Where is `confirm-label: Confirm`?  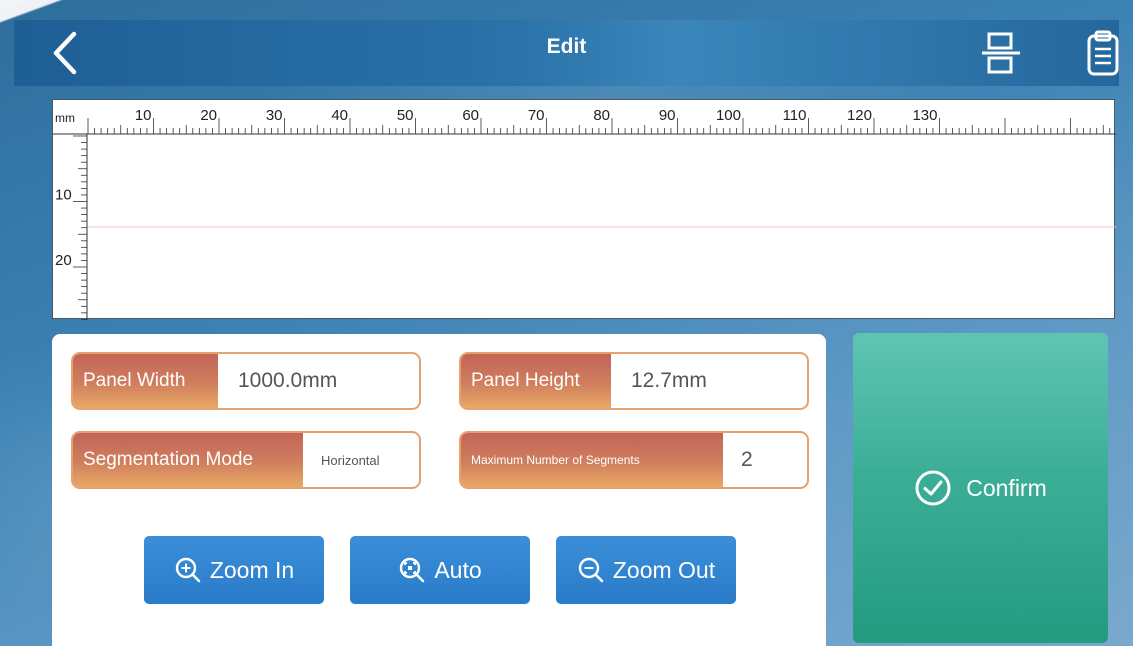 confirm-label: Confirm is located at coordinates (1006, 487).